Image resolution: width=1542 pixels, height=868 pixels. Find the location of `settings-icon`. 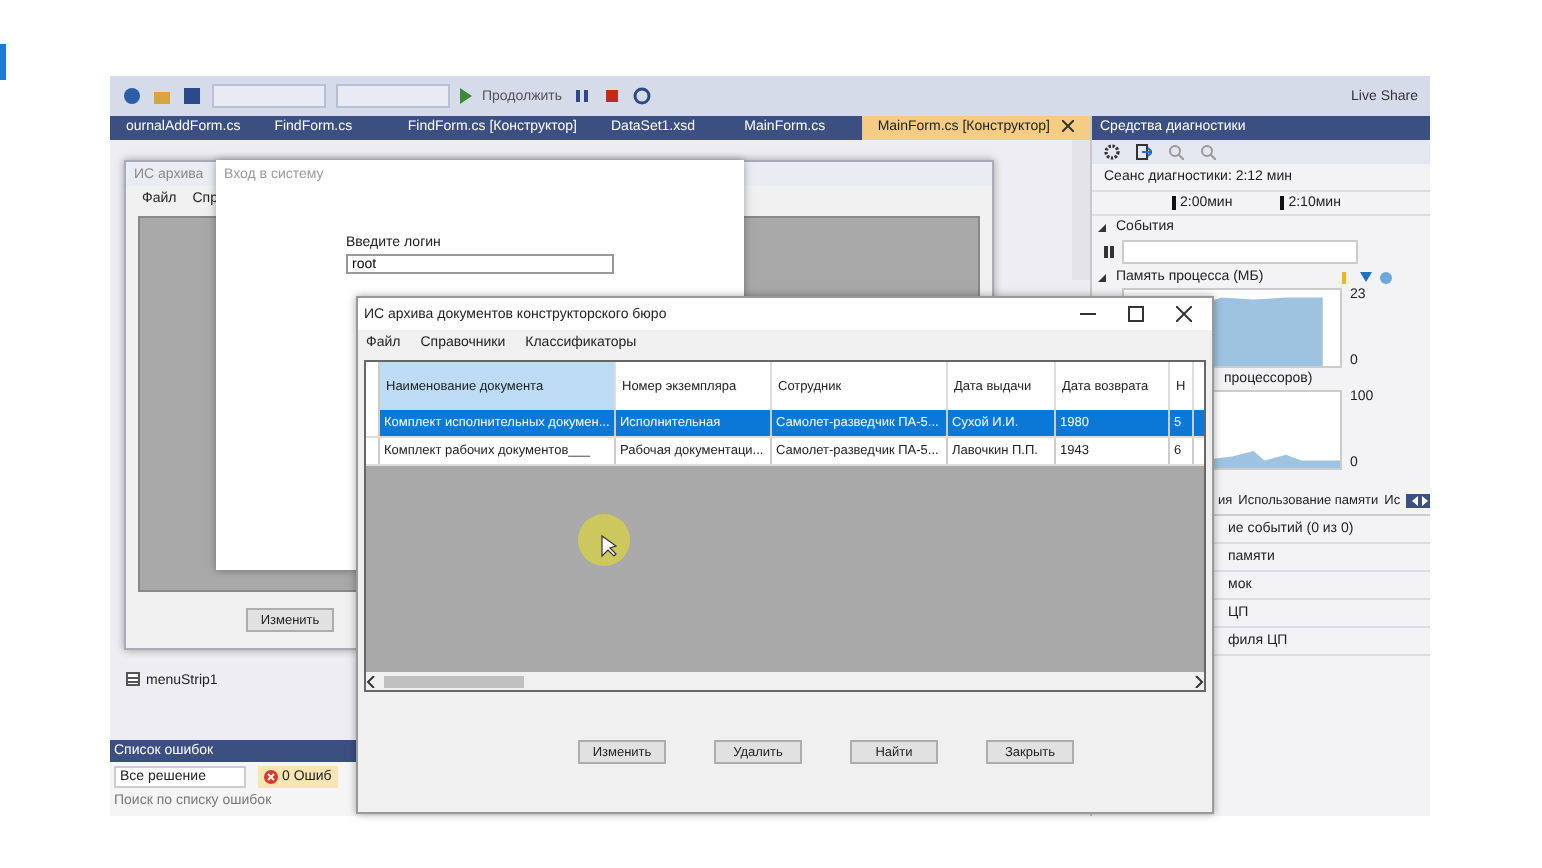

settings-icon is located at coordinates (1112, 152).